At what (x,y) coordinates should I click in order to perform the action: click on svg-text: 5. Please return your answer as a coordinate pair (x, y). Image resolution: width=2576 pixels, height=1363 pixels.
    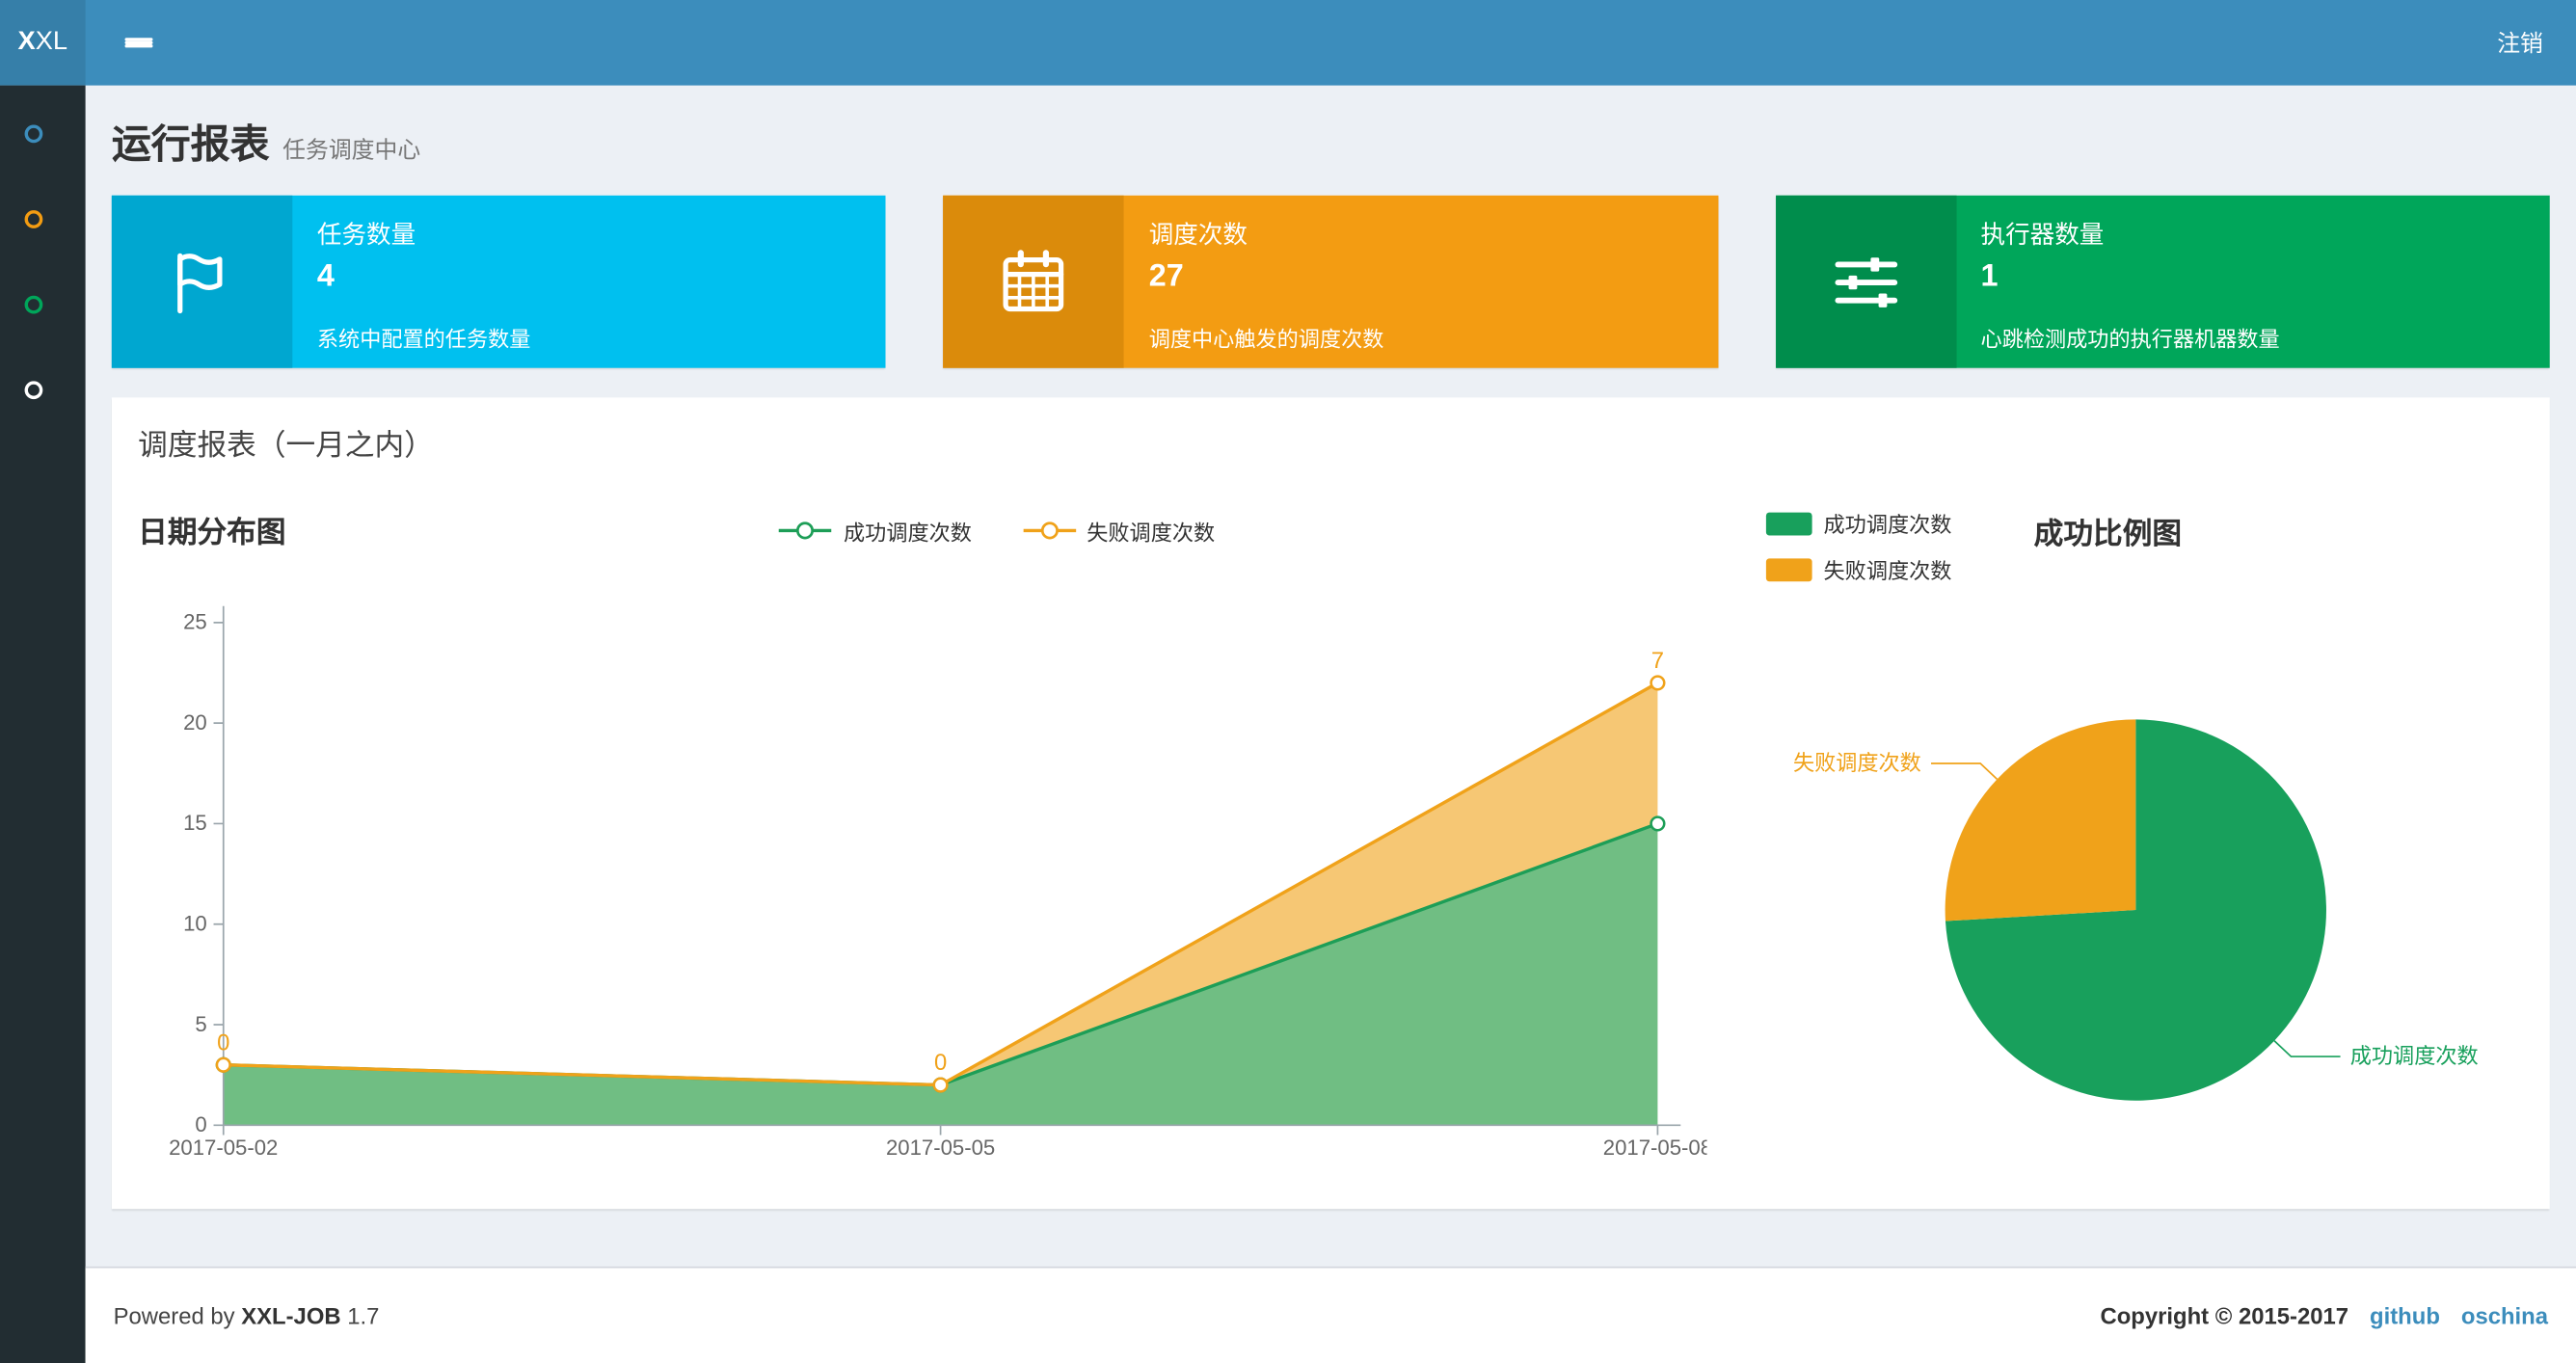
    Looking at the image, I should click on (201, 1024).